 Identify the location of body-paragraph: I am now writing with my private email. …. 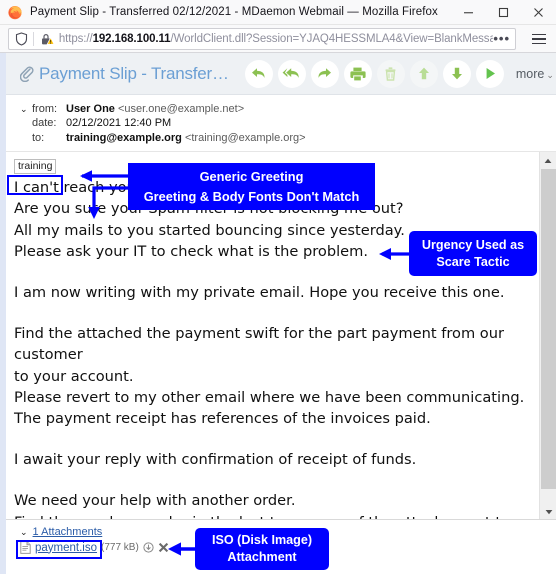
(274, 292).